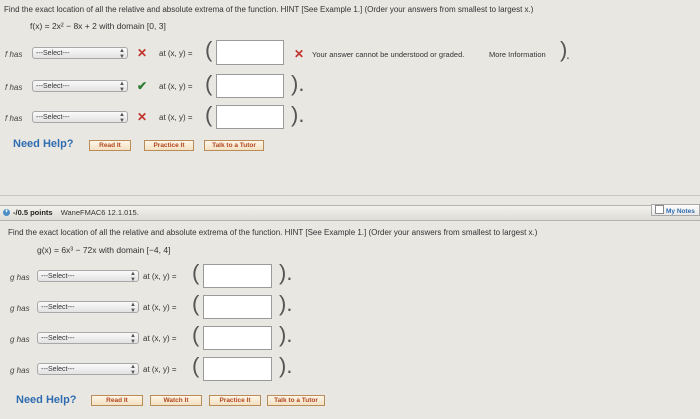  What do you see at coordinates (6, 212) in the screenshot?
I see `collapse-icon: +` at bounding box center [6, 212].